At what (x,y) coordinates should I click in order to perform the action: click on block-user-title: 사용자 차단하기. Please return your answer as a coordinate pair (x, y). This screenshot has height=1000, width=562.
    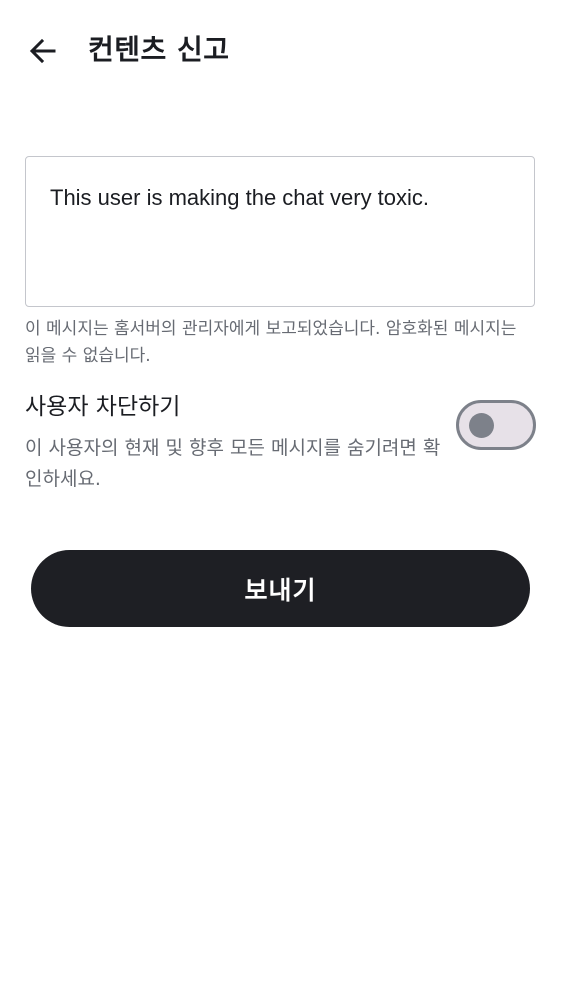
    Looking at the image, I should click on (103, 407).